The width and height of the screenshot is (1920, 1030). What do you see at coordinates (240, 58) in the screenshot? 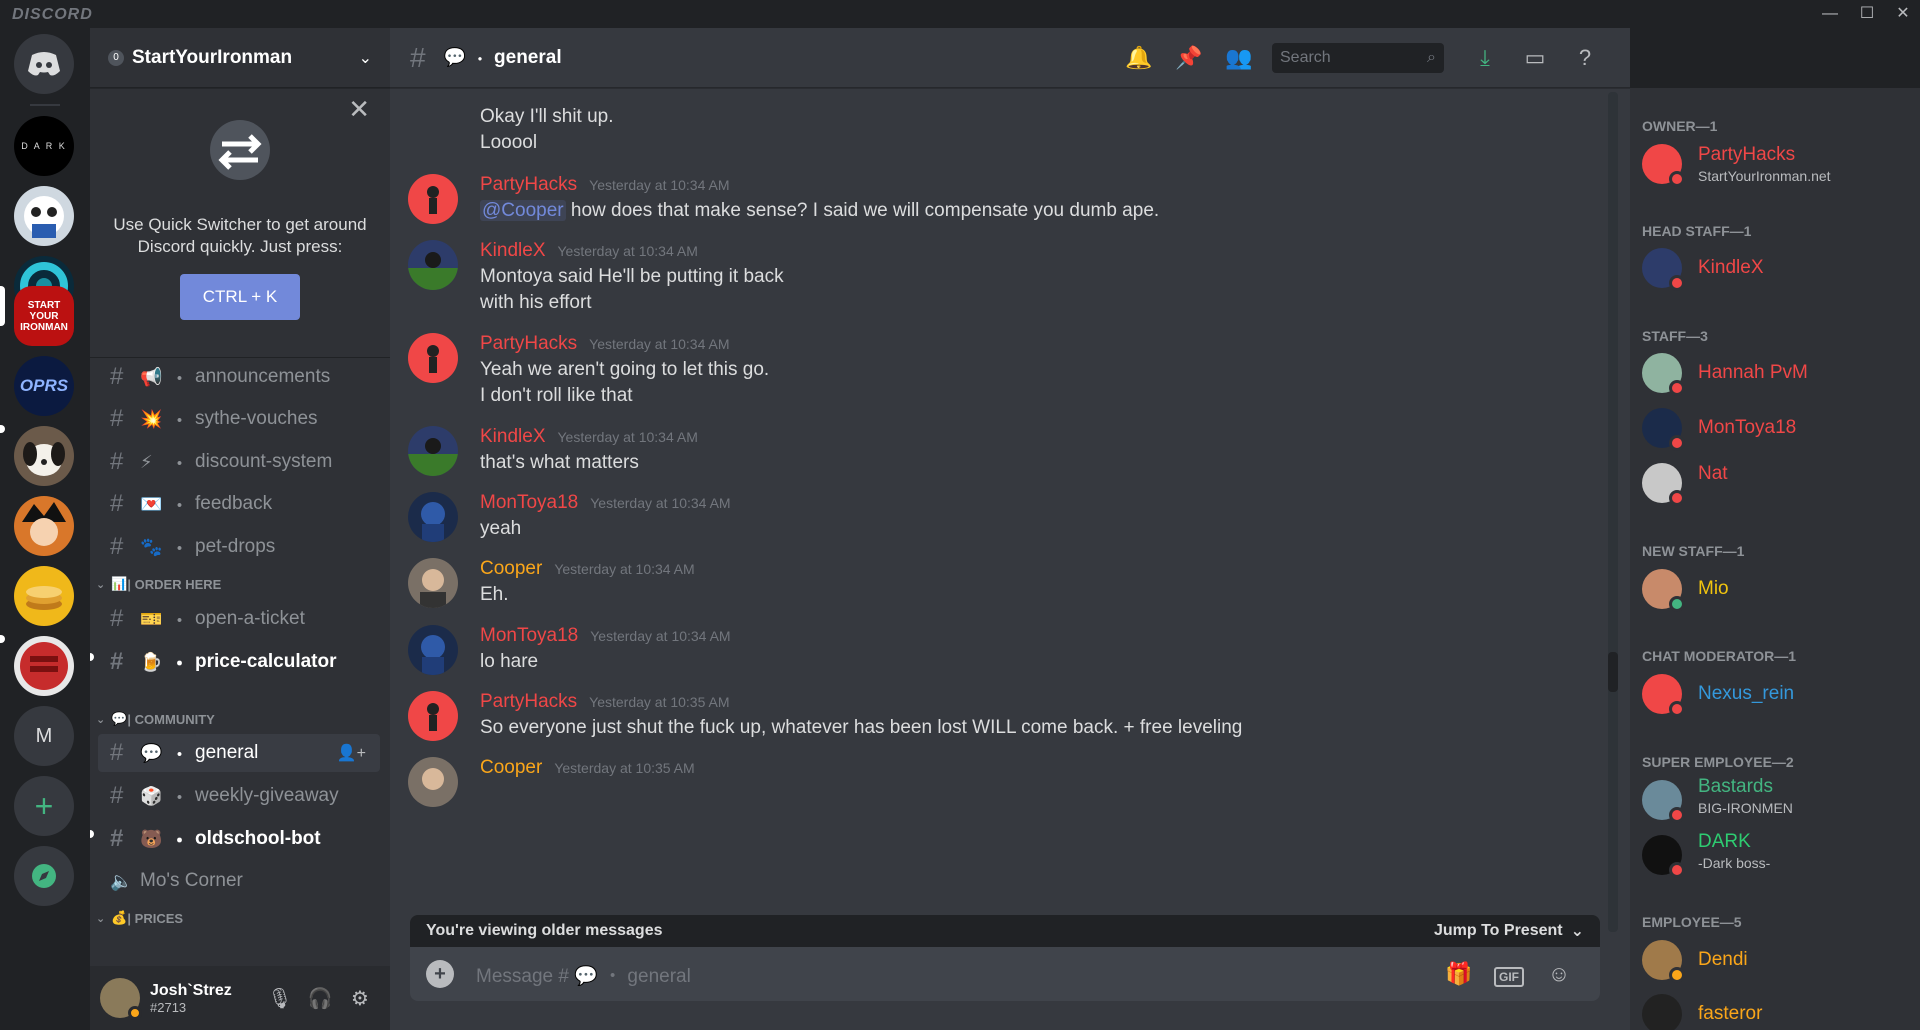
I see `server-header: 0 StartYourIronman ⌄` at bounding box center [240, 58].